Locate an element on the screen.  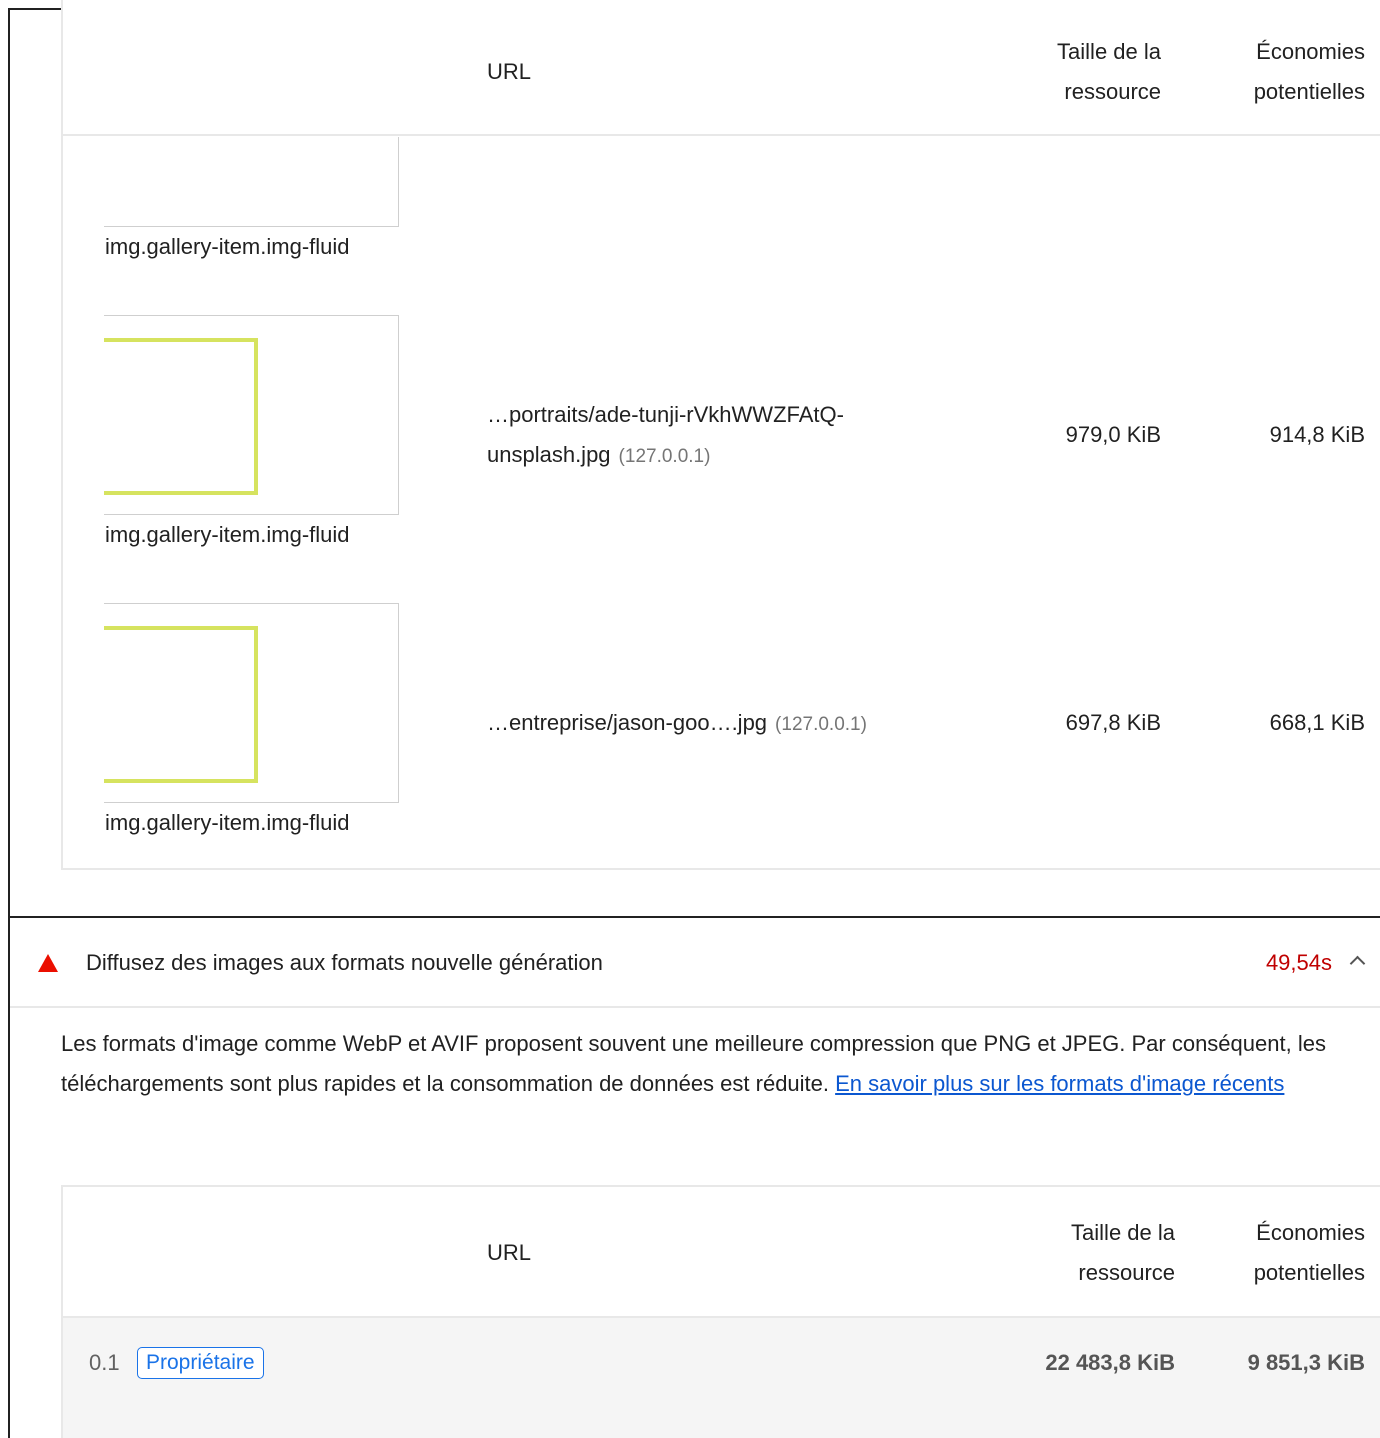
entity-badge: Propriétaire is located at coordinates (200, 1363).